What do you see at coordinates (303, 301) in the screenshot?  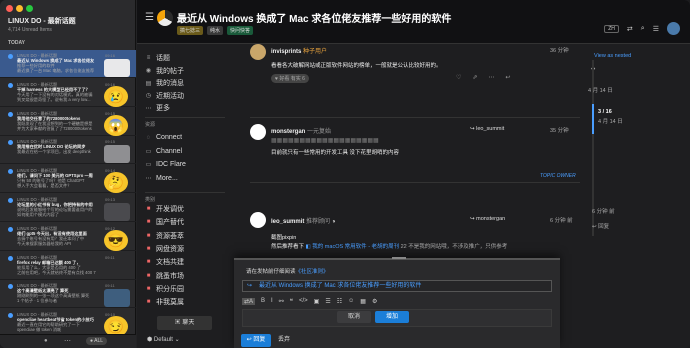 I see `code-icon: </>` at bounding box center [303, 301].